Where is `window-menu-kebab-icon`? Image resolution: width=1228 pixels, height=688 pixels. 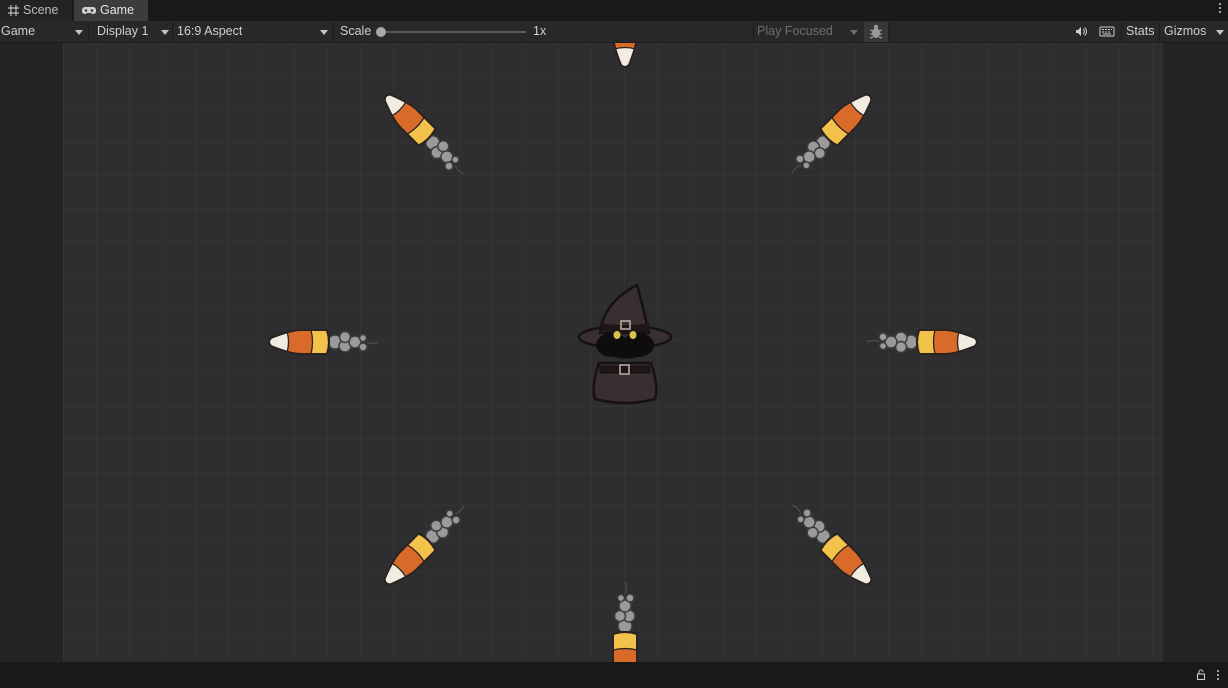
window-menu-kebab-icon is located at coordinates (1220, 10).